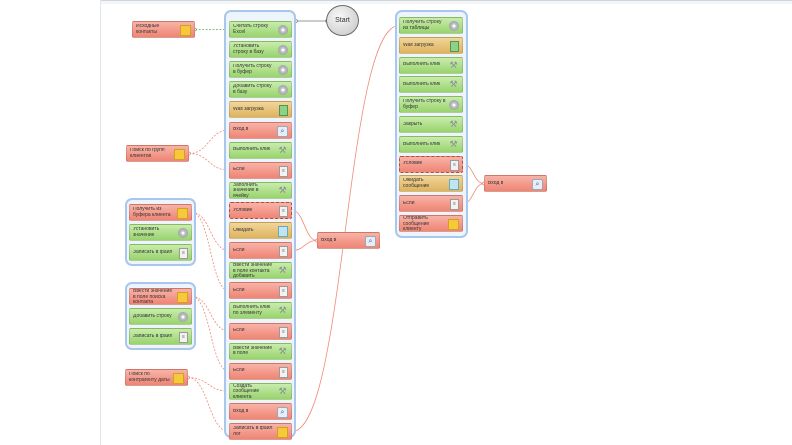 This screenshot has height=445, width=792. Describe the element at coordinates (260, 210) in the screenshot. I see `main-node-10: Условие ≡` at that location.